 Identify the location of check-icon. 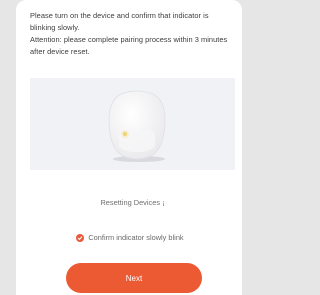
(80, 237).